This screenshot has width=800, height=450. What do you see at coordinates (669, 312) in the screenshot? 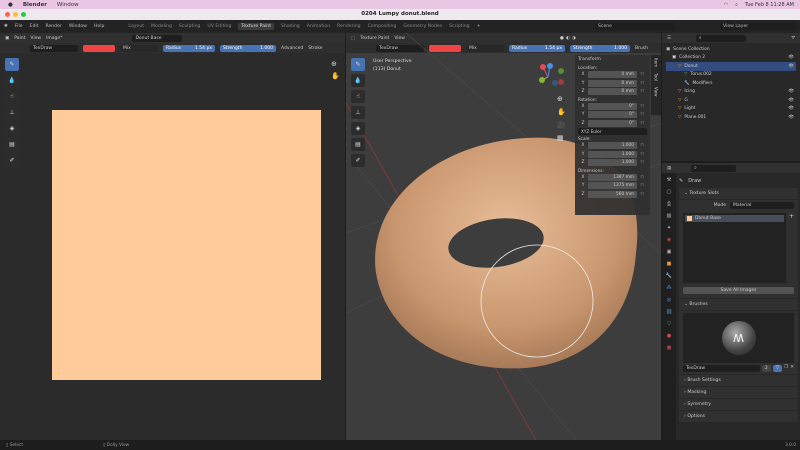
I see `constraints-tab-icon: ⛓` at bounding box center [669, 312].